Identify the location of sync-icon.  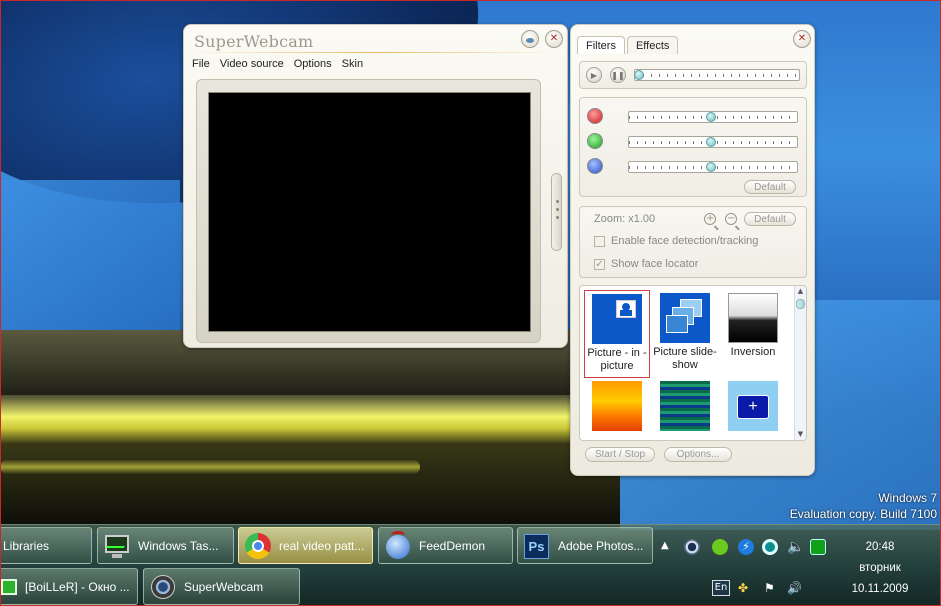
(770, 547).